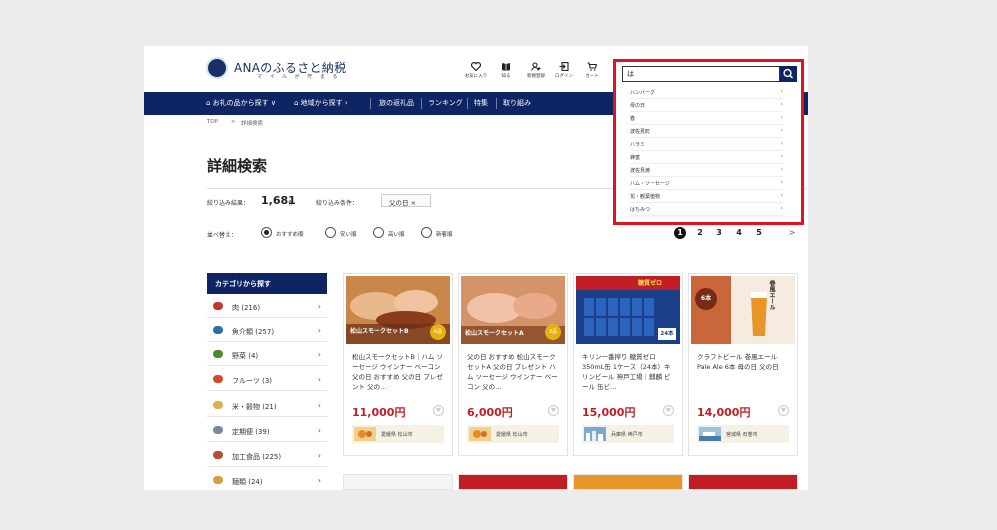 Image resolution: width=997 pixels, height=530 pixels. Describe the element at coordinates (426, 232) in the screenshot. I see `sort-radio-new` at that location.